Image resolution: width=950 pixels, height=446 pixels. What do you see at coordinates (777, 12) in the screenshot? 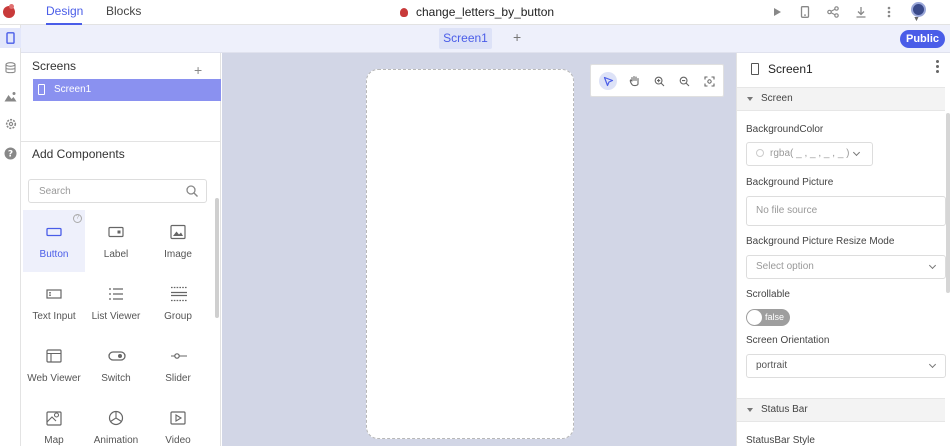
I see `play-icon` at bounding box center [777, 12].